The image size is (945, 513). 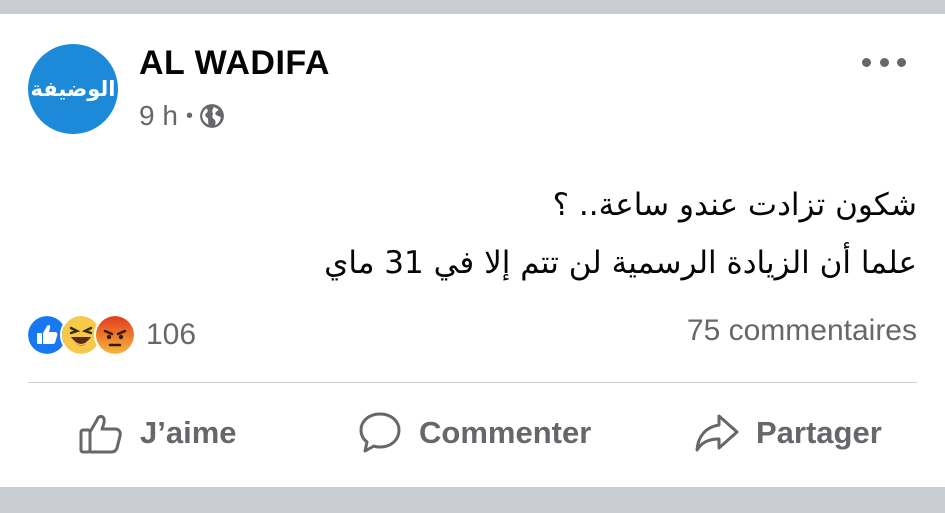 What do you see at coordinates (182, 116) in the screenshot?
I see `post-meta: 9 h •` at bounding box center [182, 116].